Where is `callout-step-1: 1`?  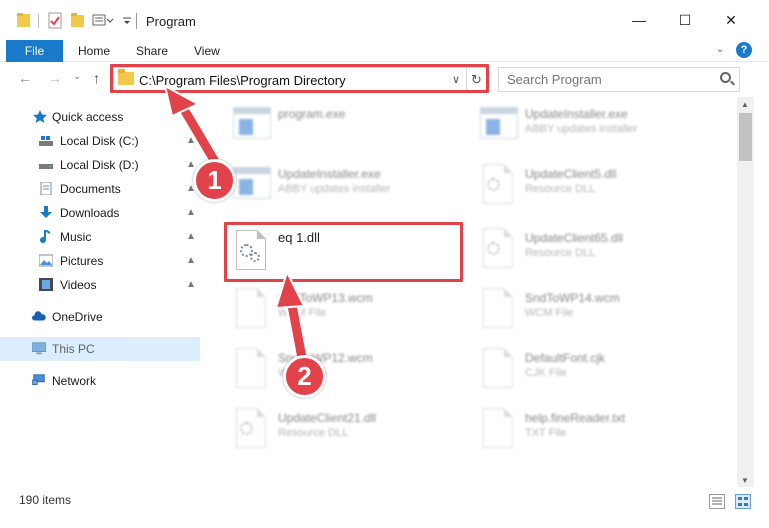 callout-step-1: 1 is located at coordinates (214, 180).